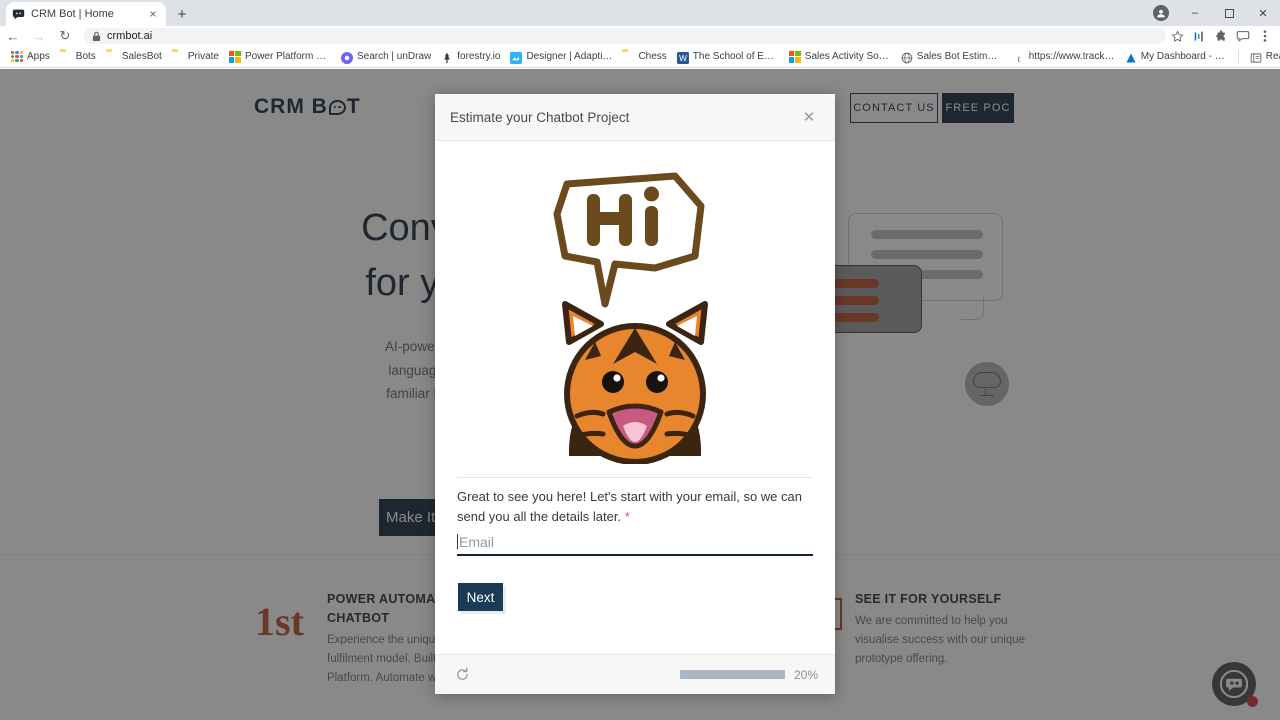 Image resolution: width=1280 pixels, height=720 pixels. I want to click on bookmark-private: Private, so click(195, 57).